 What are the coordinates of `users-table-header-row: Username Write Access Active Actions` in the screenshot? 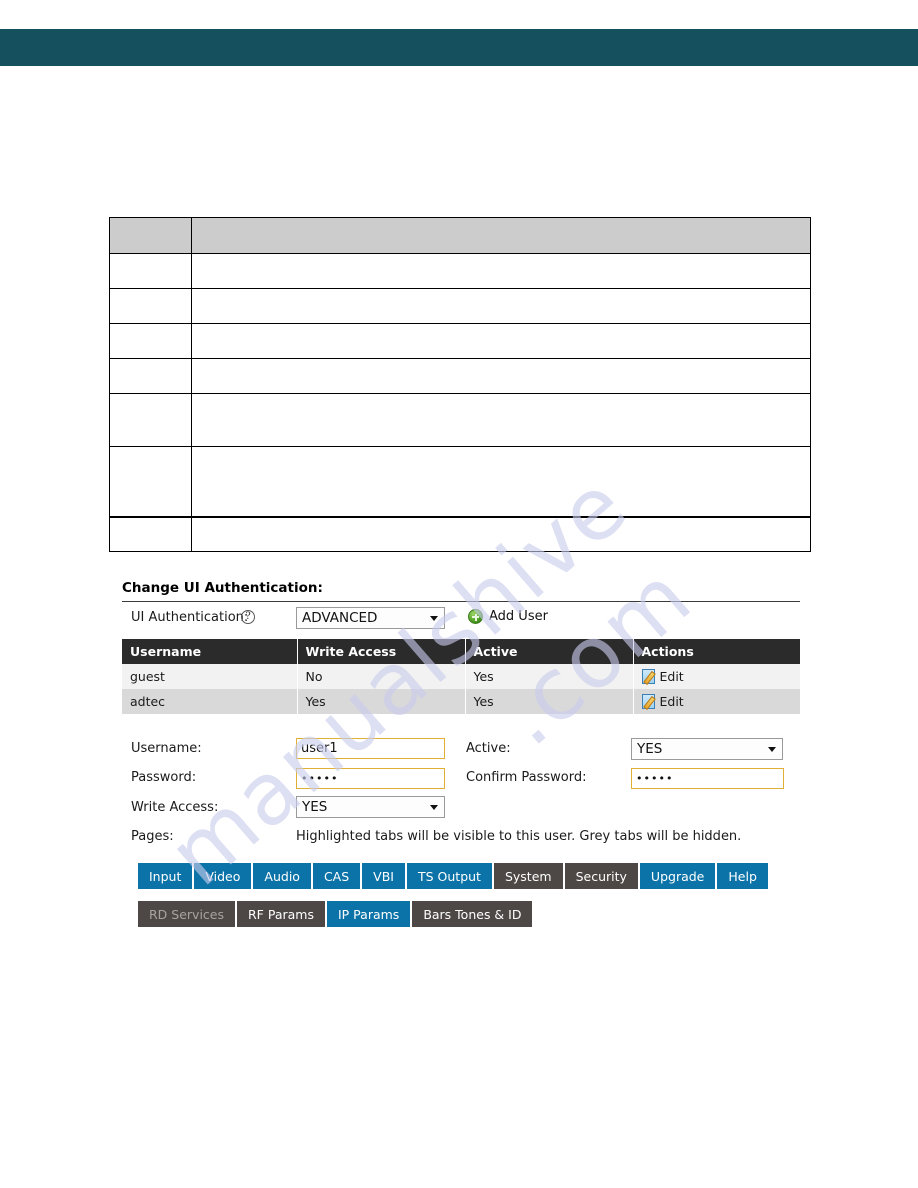 It's located at (461, 651).